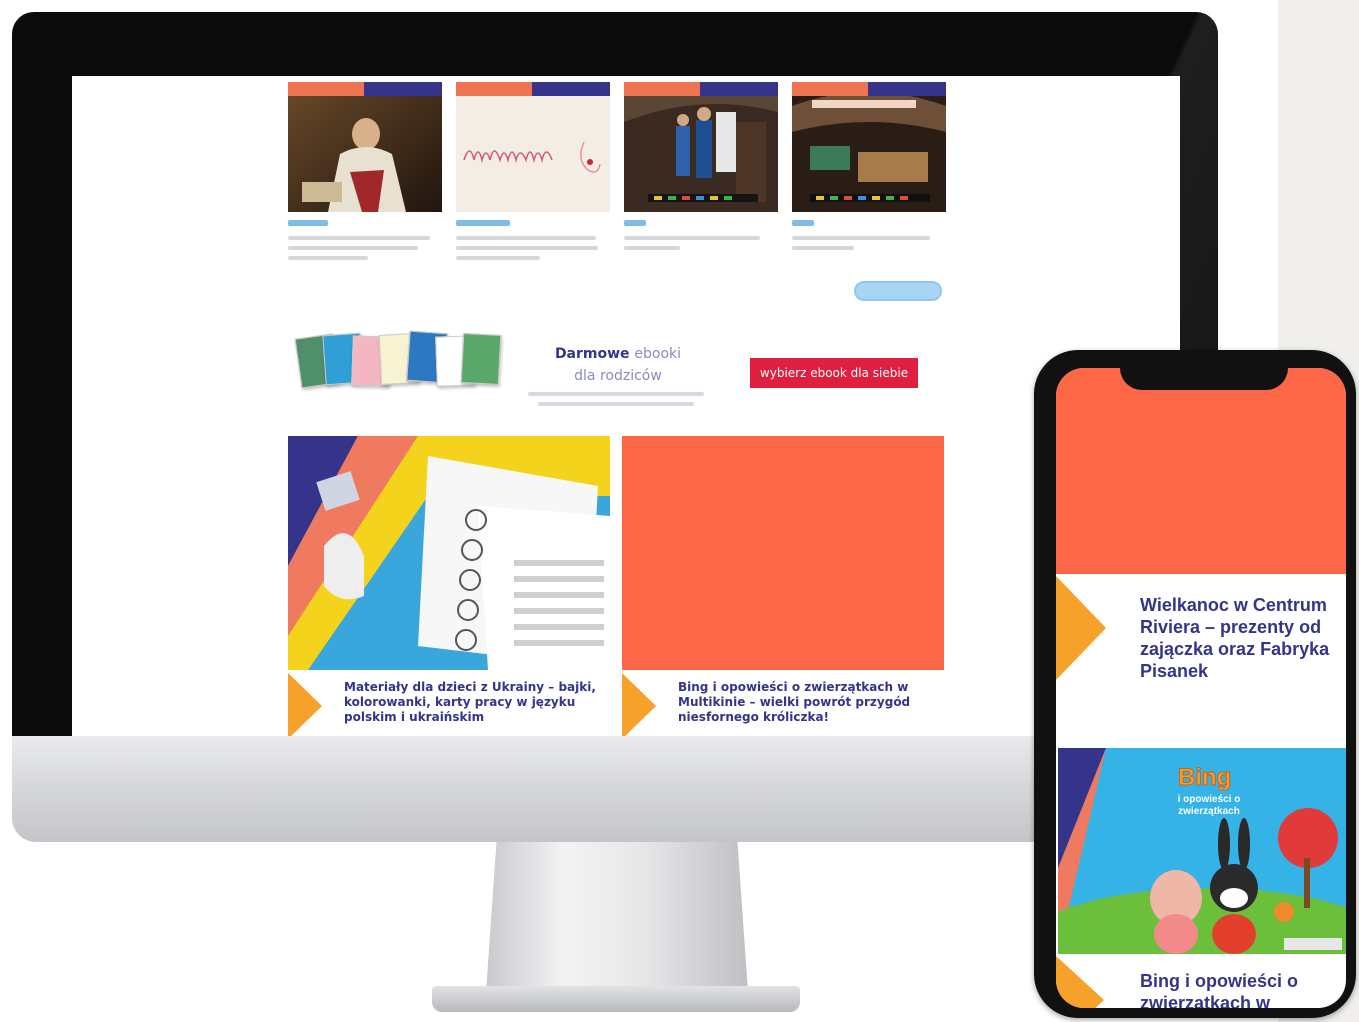 The width and height of the screenshot is (1359, 1022). Describe the element at coordinates (616, 999) in the screenshot. I see `imac-base` at that location.